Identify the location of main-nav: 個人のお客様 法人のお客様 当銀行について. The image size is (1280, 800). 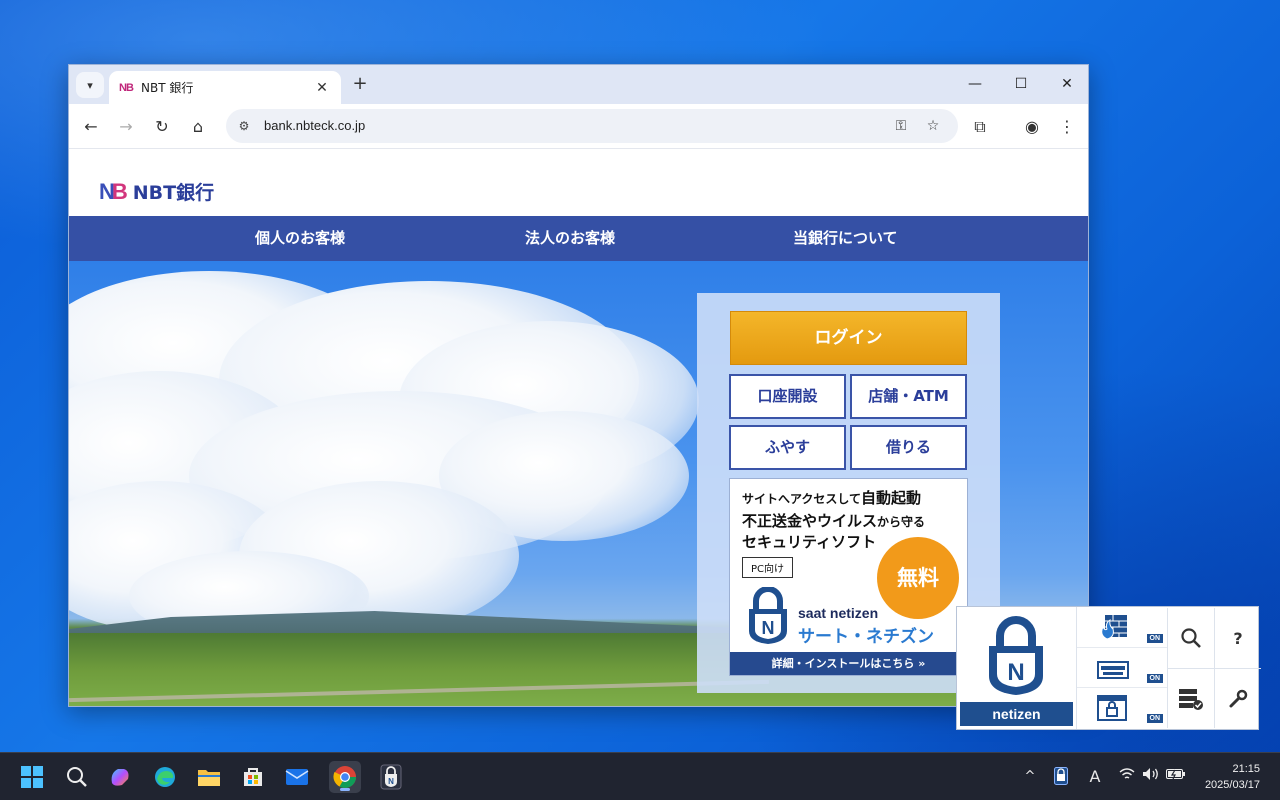
(578, 238).